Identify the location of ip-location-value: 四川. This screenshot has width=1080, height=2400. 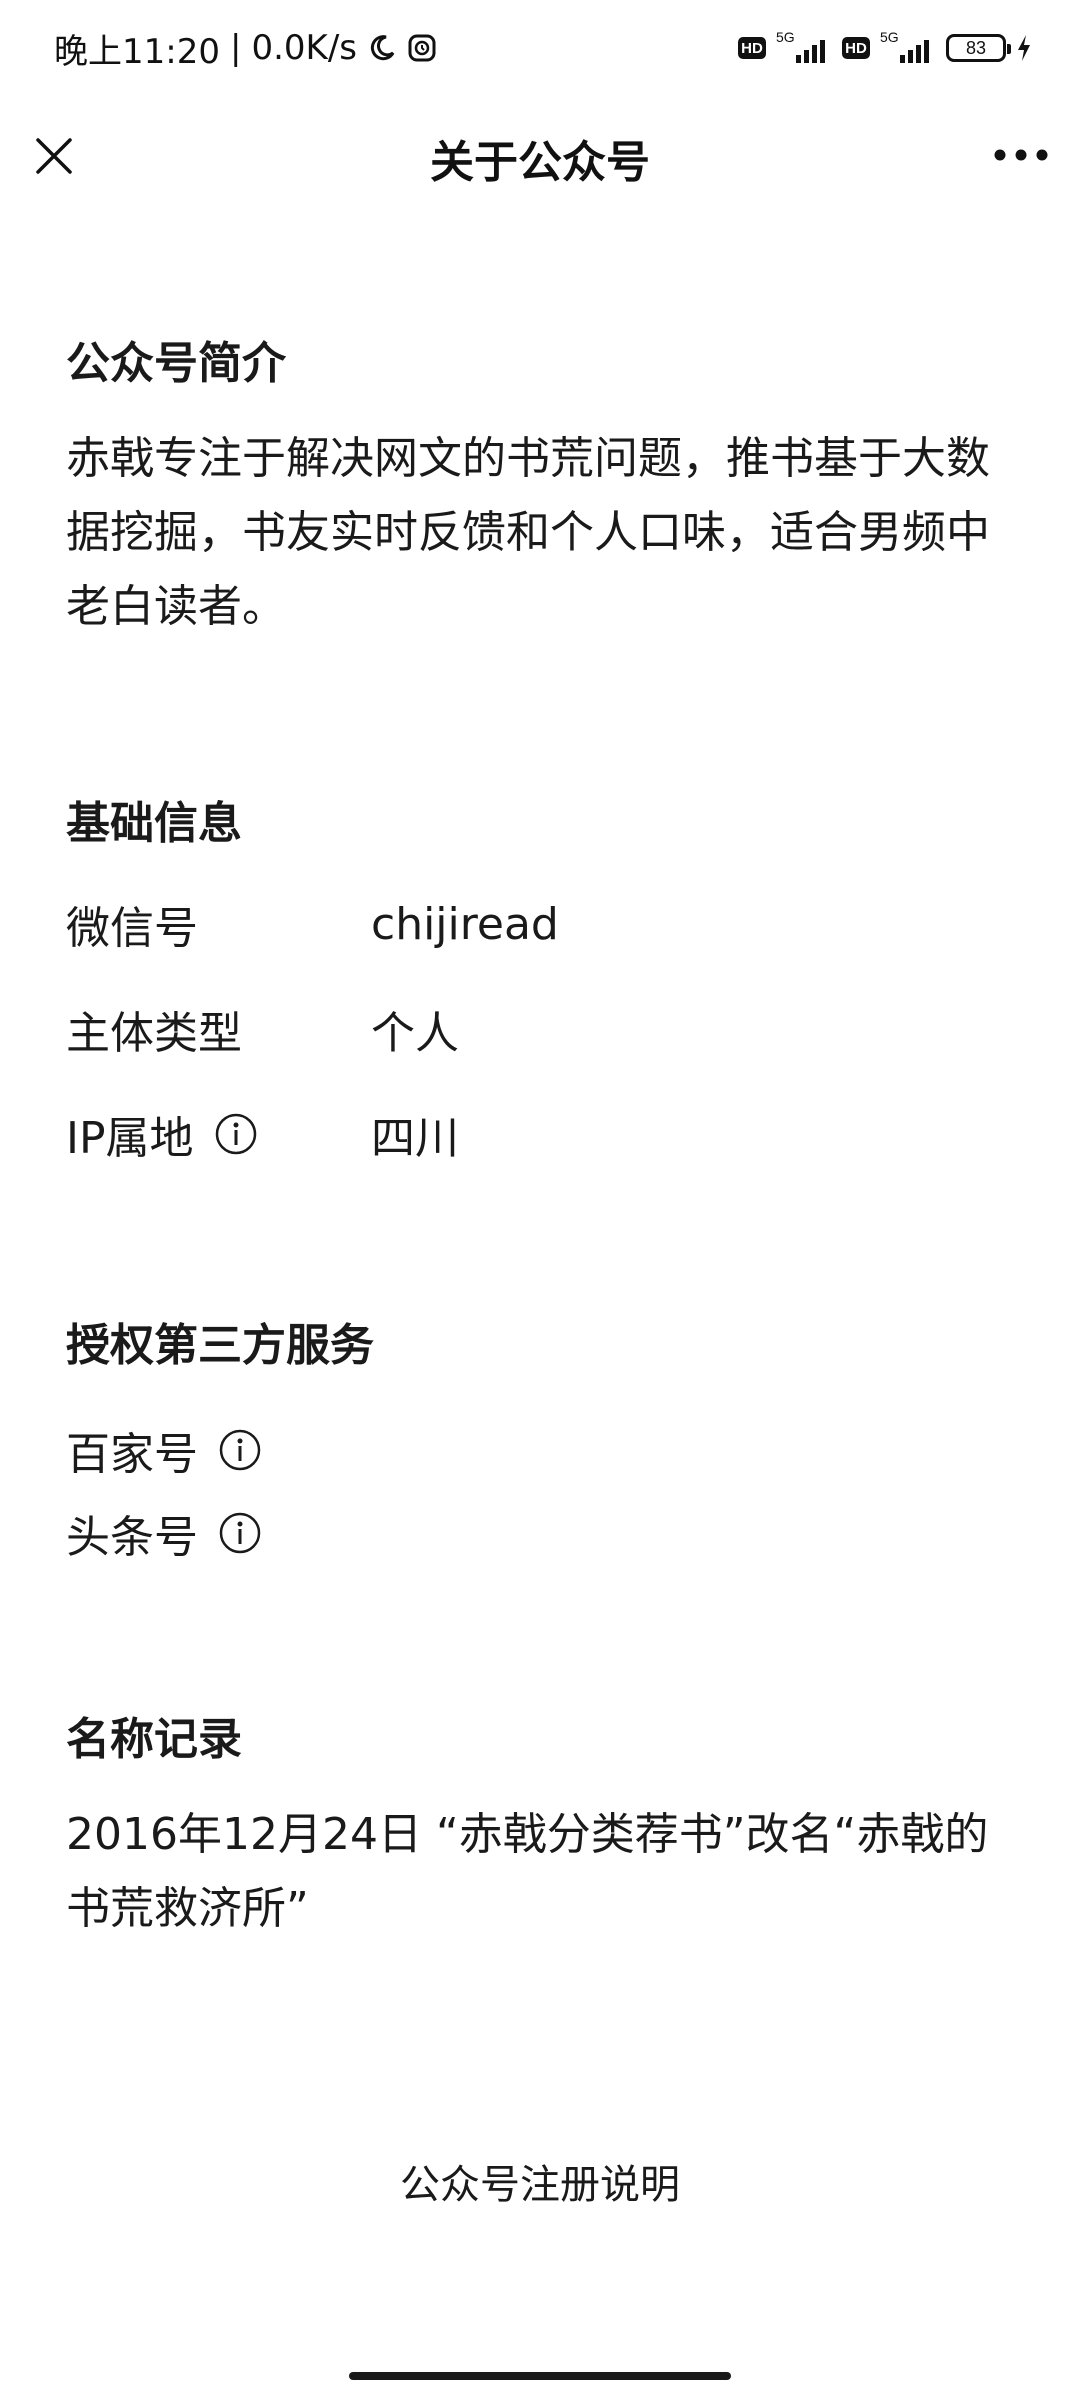
(415, 1138).